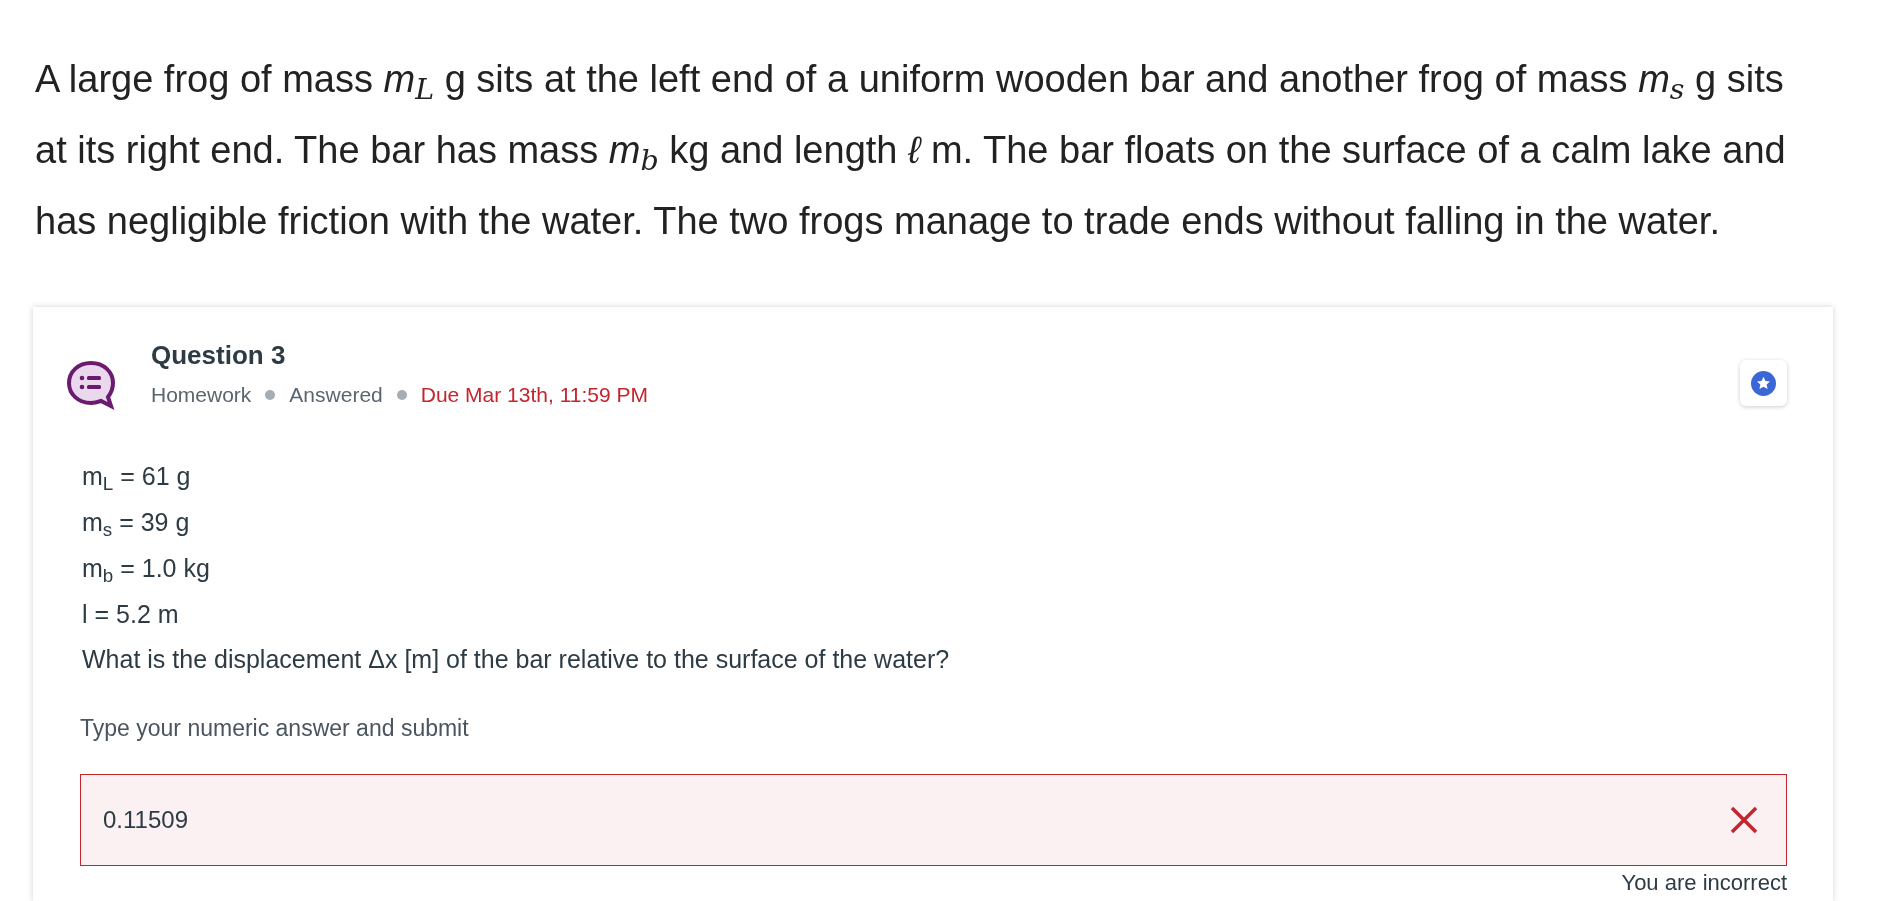 Image resolution: width=1893 pixels, height=901 pixels. I want to click on given-value: m$_{s}$ = 39 g, so click(136, 524).